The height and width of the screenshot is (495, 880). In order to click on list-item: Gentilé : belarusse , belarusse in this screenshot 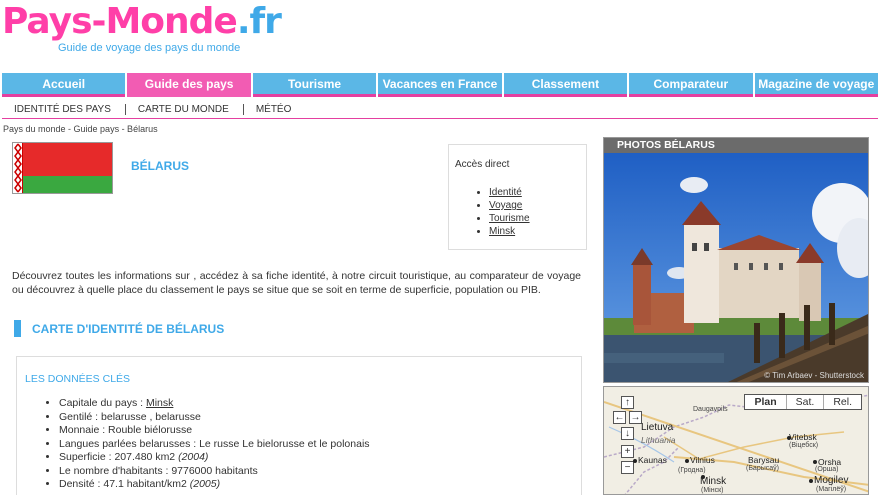, I will do `click(320, 418)`.